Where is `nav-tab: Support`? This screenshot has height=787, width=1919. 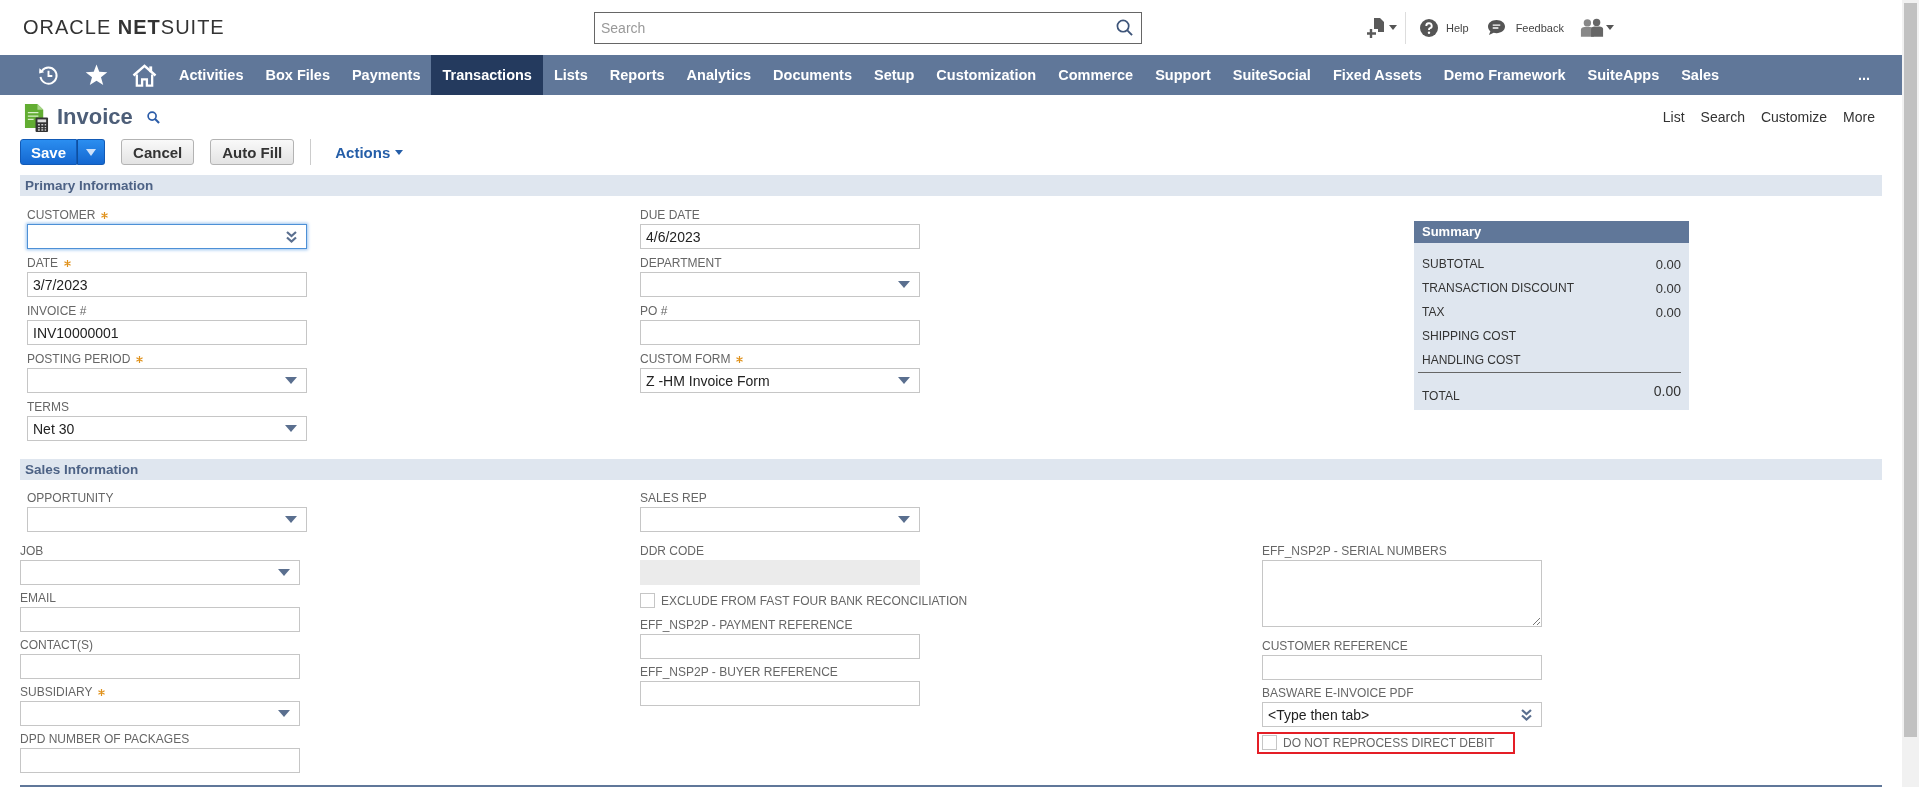 nav-tab: Support is located at coordinates (1183, 75).